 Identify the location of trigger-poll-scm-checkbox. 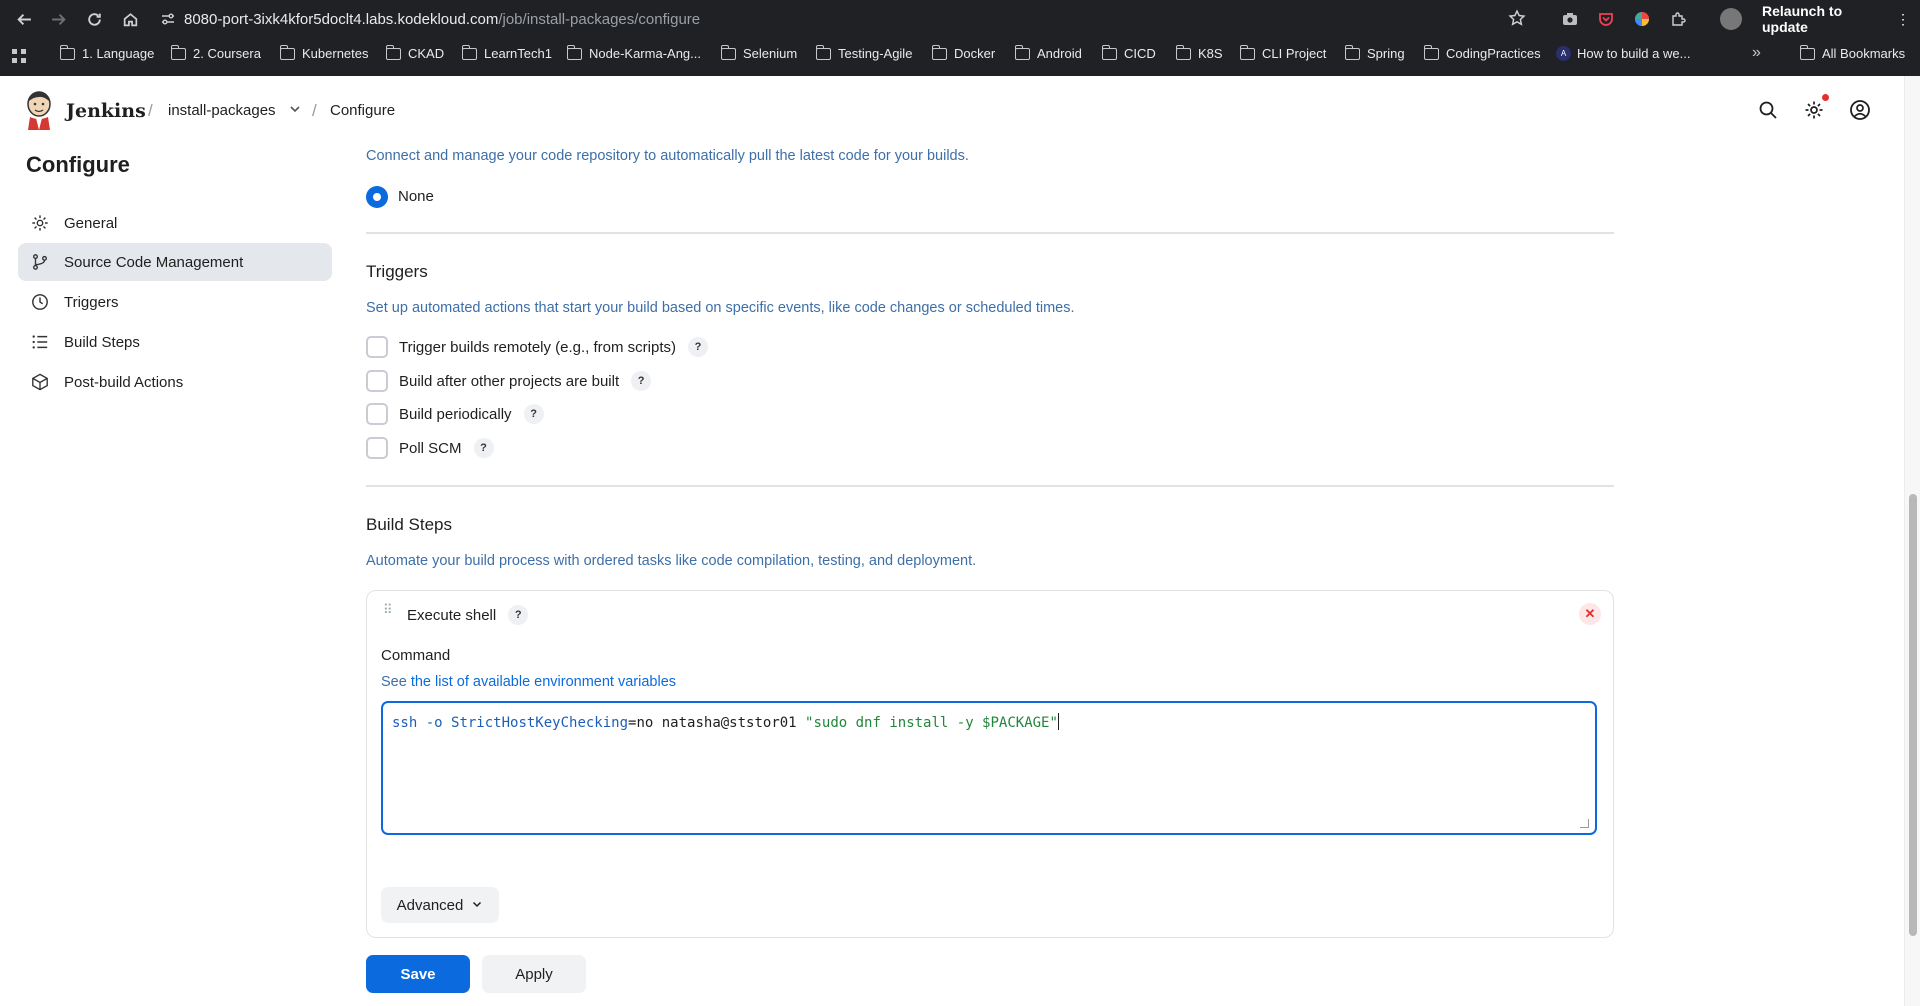
(377, 448).